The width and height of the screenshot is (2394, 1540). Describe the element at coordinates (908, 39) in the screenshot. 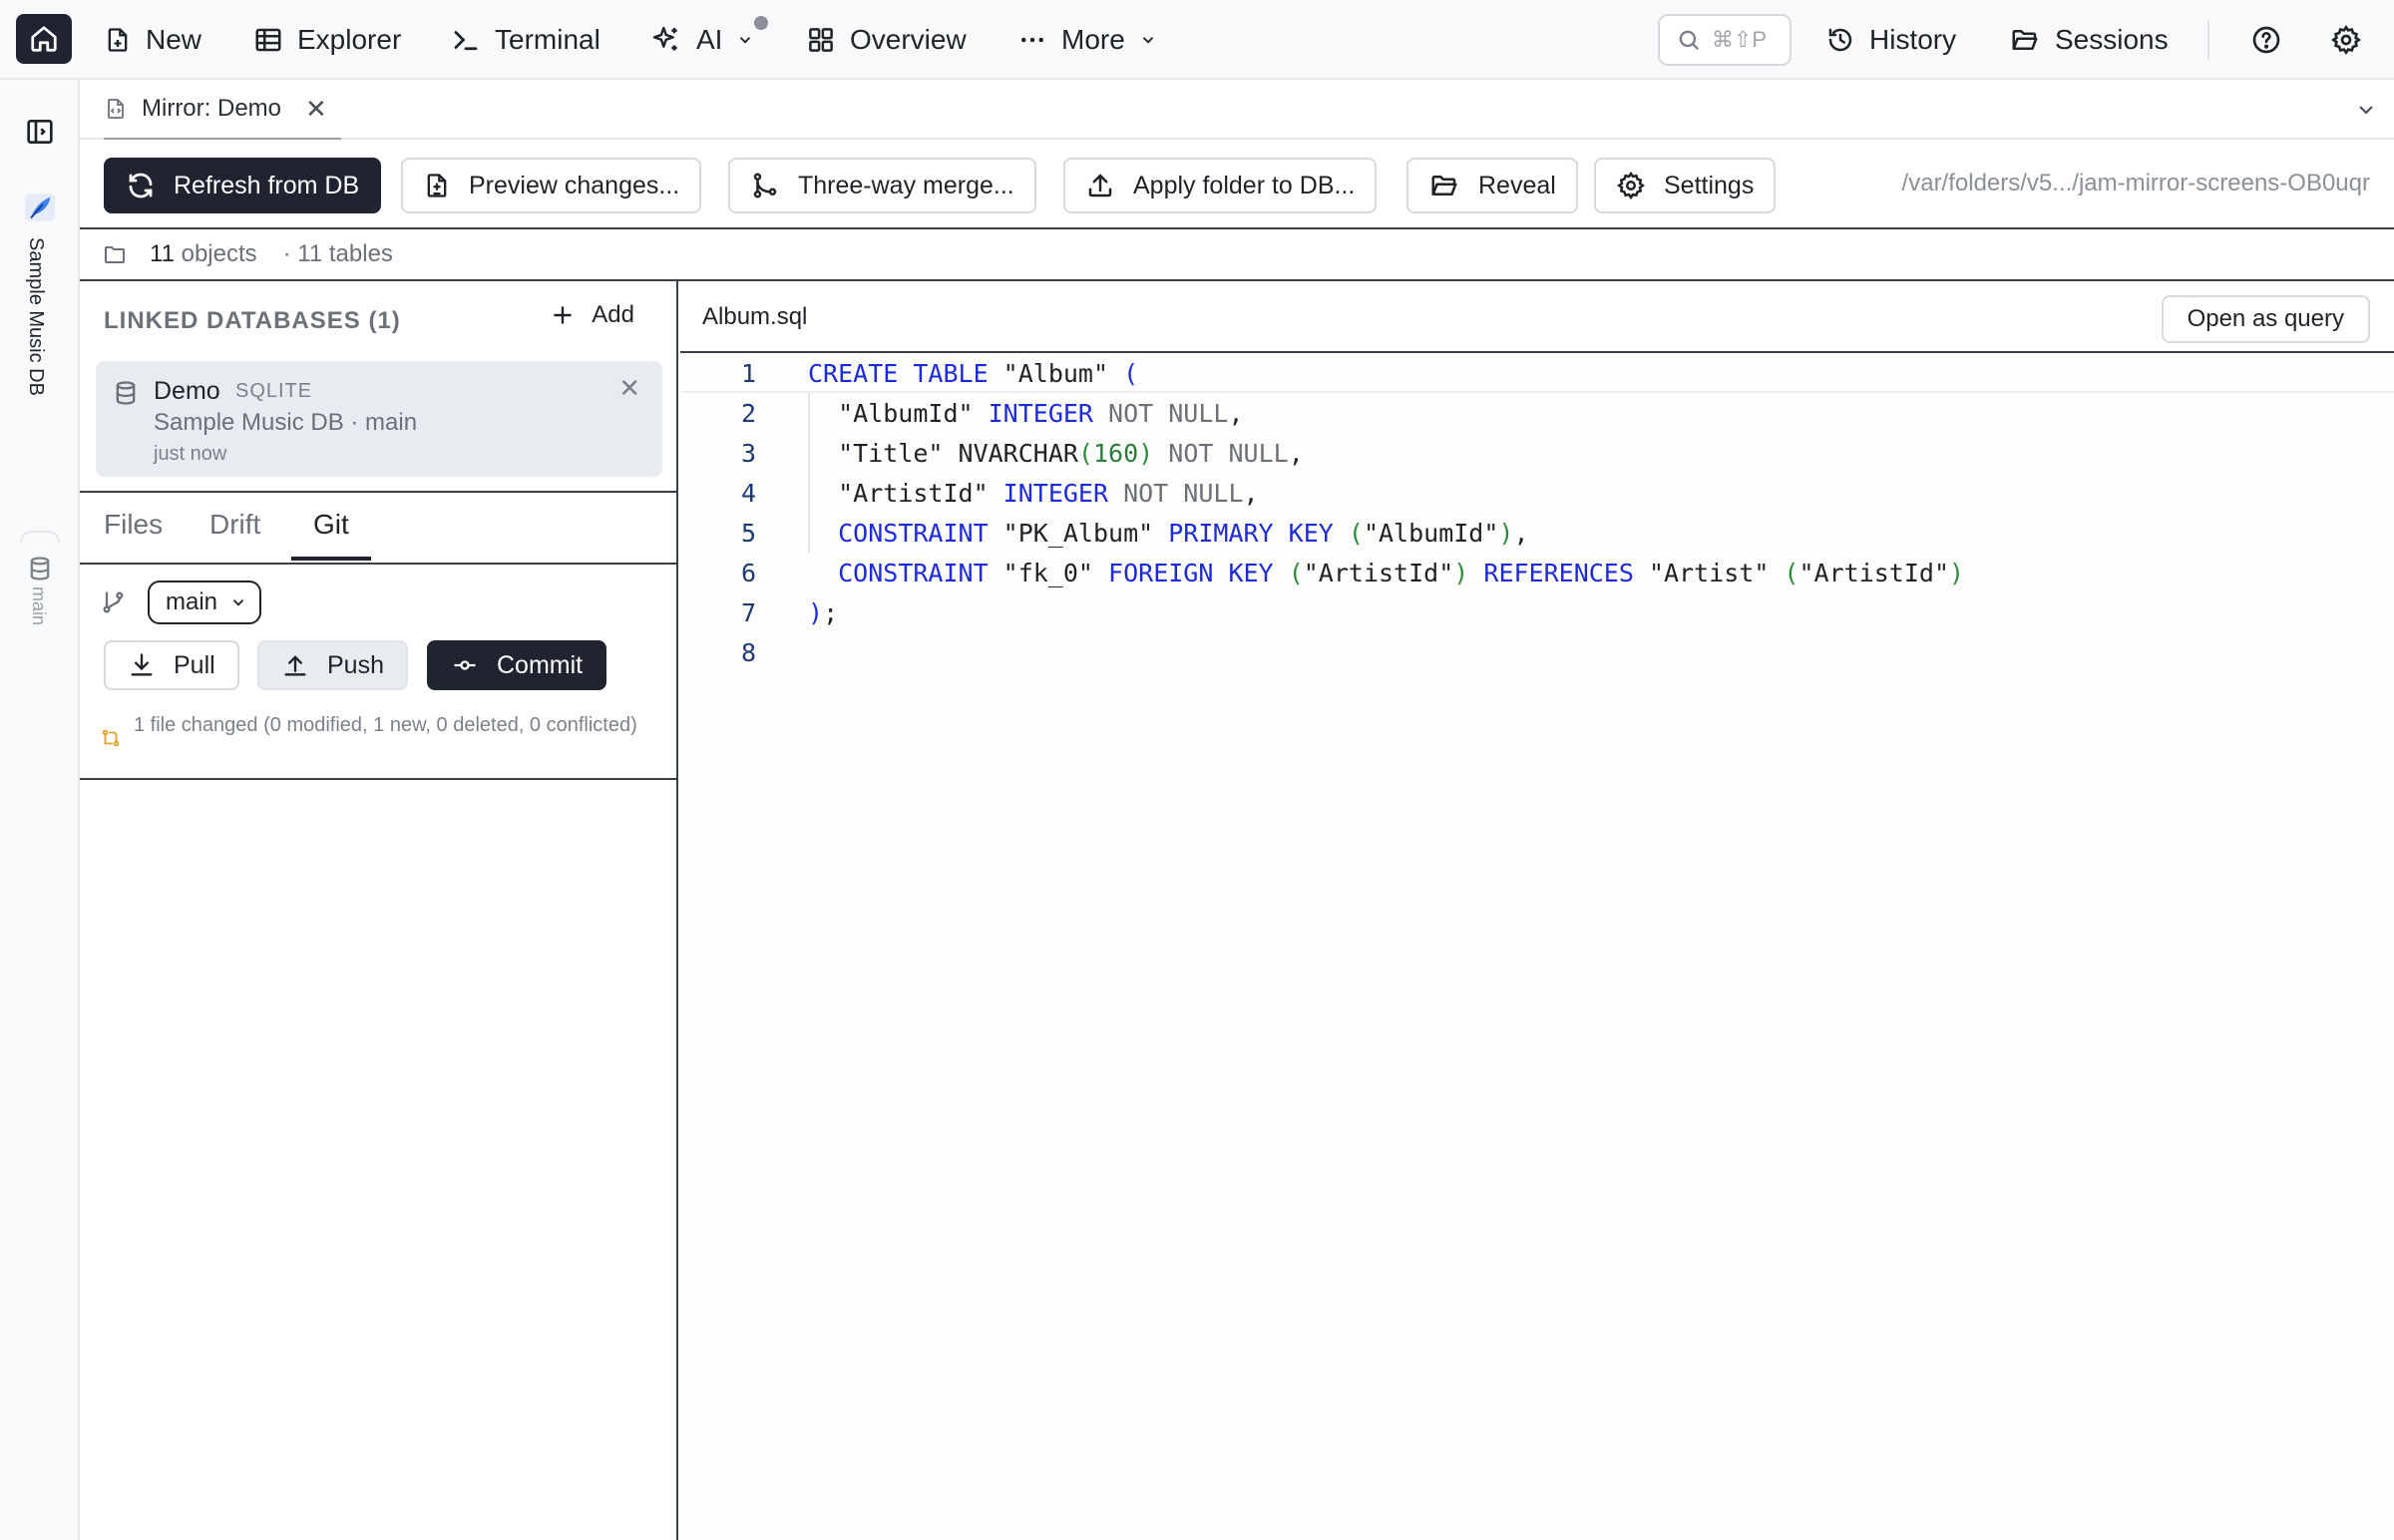

I see `nav-overview-label: Overview` at that location.